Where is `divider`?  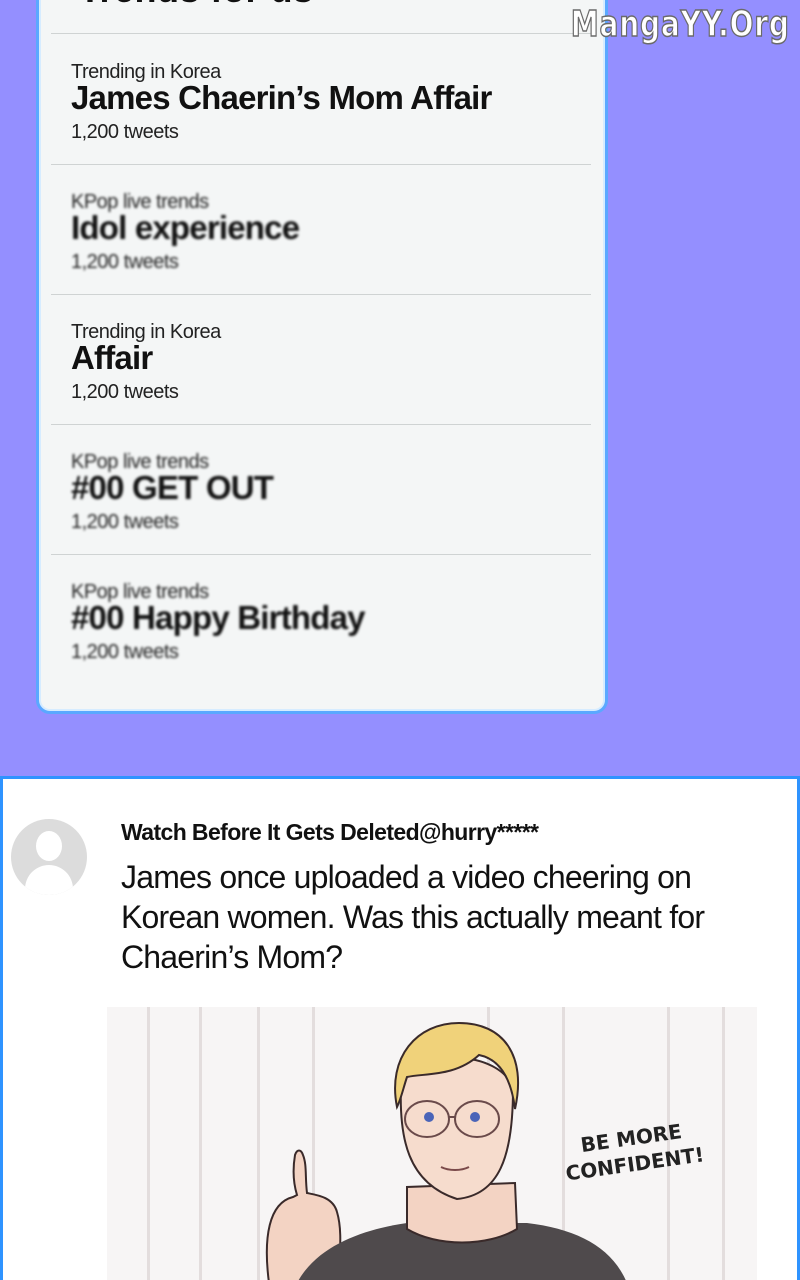
divider is located at coordinates (322, 33).